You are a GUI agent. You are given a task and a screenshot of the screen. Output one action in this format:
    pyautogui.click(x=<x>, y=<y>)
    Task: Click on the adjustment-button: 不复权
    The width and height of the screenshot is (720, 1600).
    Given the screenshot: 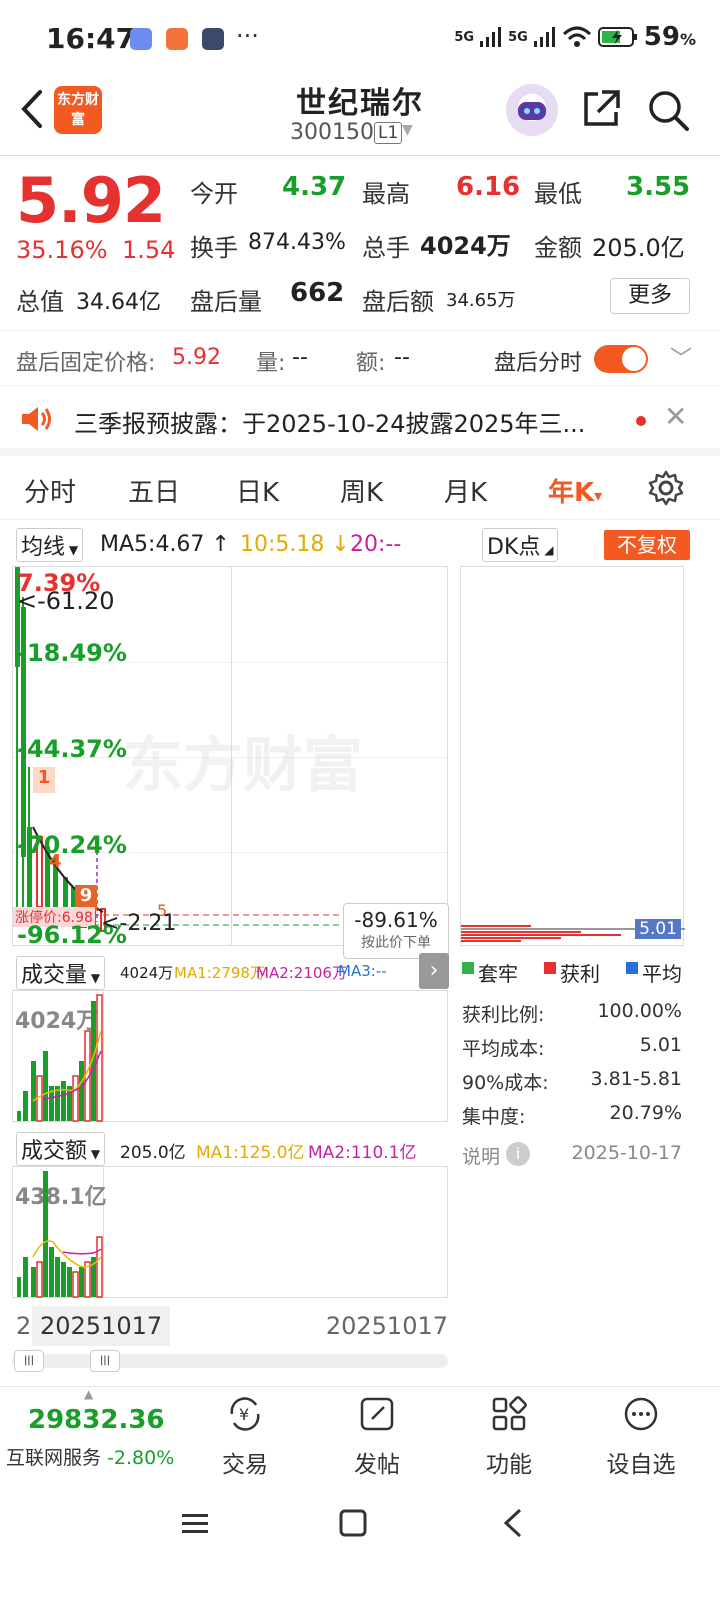 What is the action you would take?
    pyautogui.click(x=647, y=545)
    